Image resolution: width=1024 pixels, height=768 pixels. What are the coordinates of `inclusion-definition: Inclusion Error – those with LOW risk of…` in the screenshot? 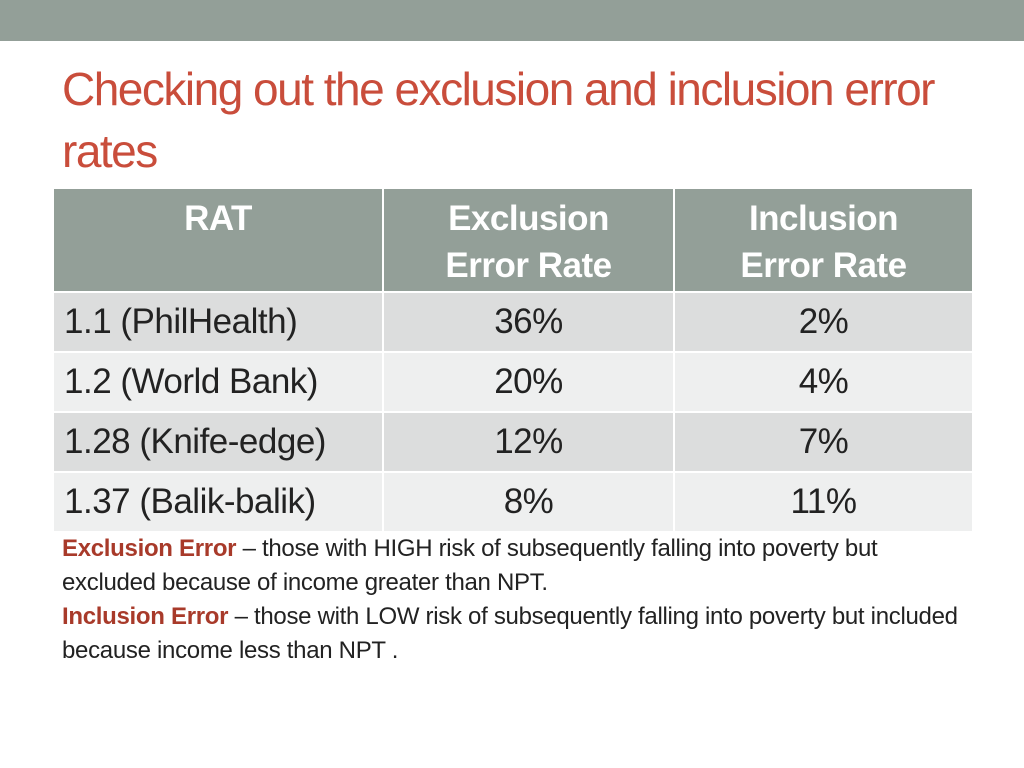 It's located at (512, 634).